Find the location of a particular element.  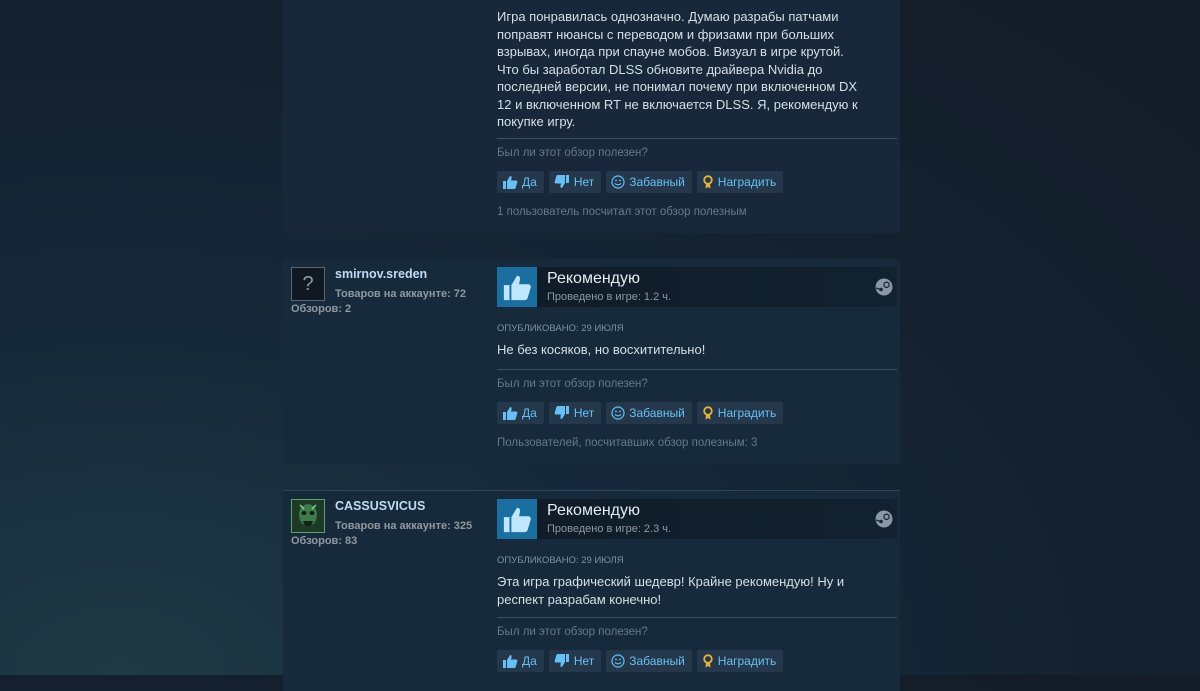

vote-header: Рекомендую Проведено в игре: 1.2 ч. is located at coordinates (697, 287).